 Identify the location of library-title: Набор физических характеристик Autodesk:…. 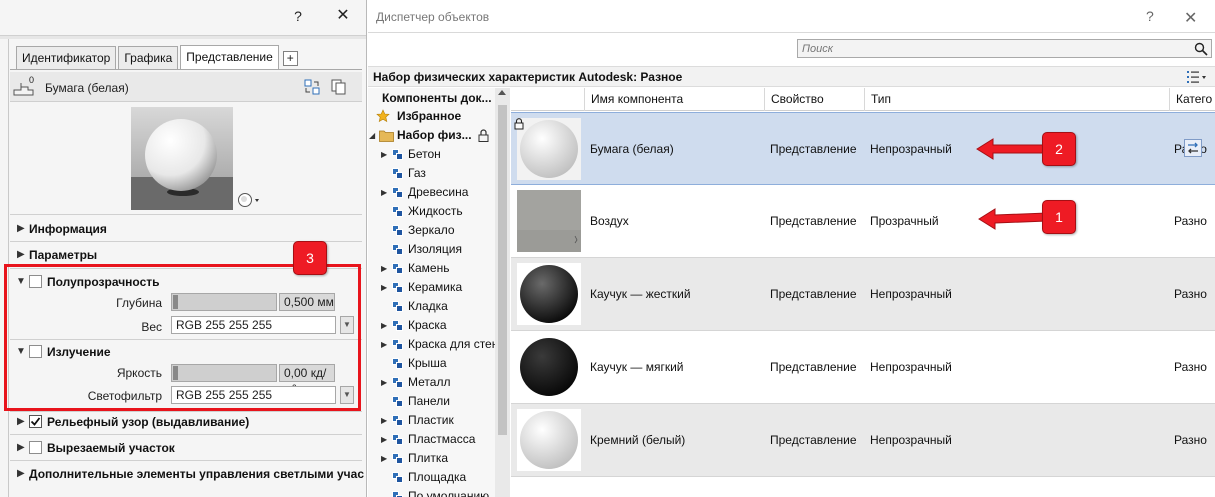
(528, 77).